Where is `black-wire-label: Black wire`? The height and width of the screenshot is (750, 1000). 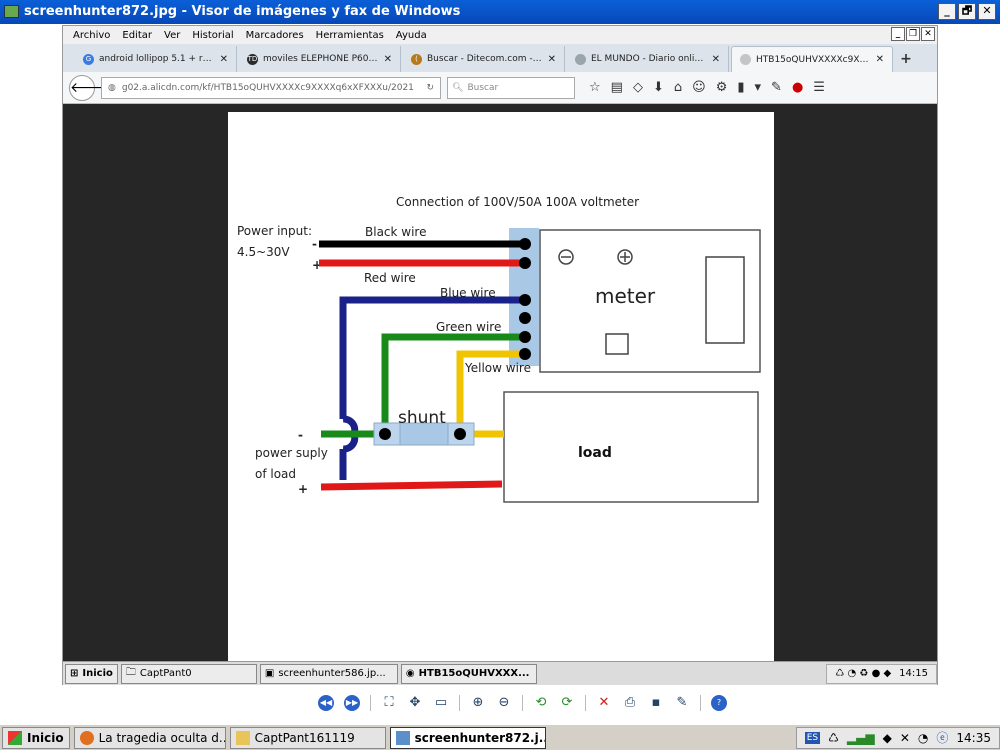 black-wire-label: Black wire is located at coordinates (395, 232).